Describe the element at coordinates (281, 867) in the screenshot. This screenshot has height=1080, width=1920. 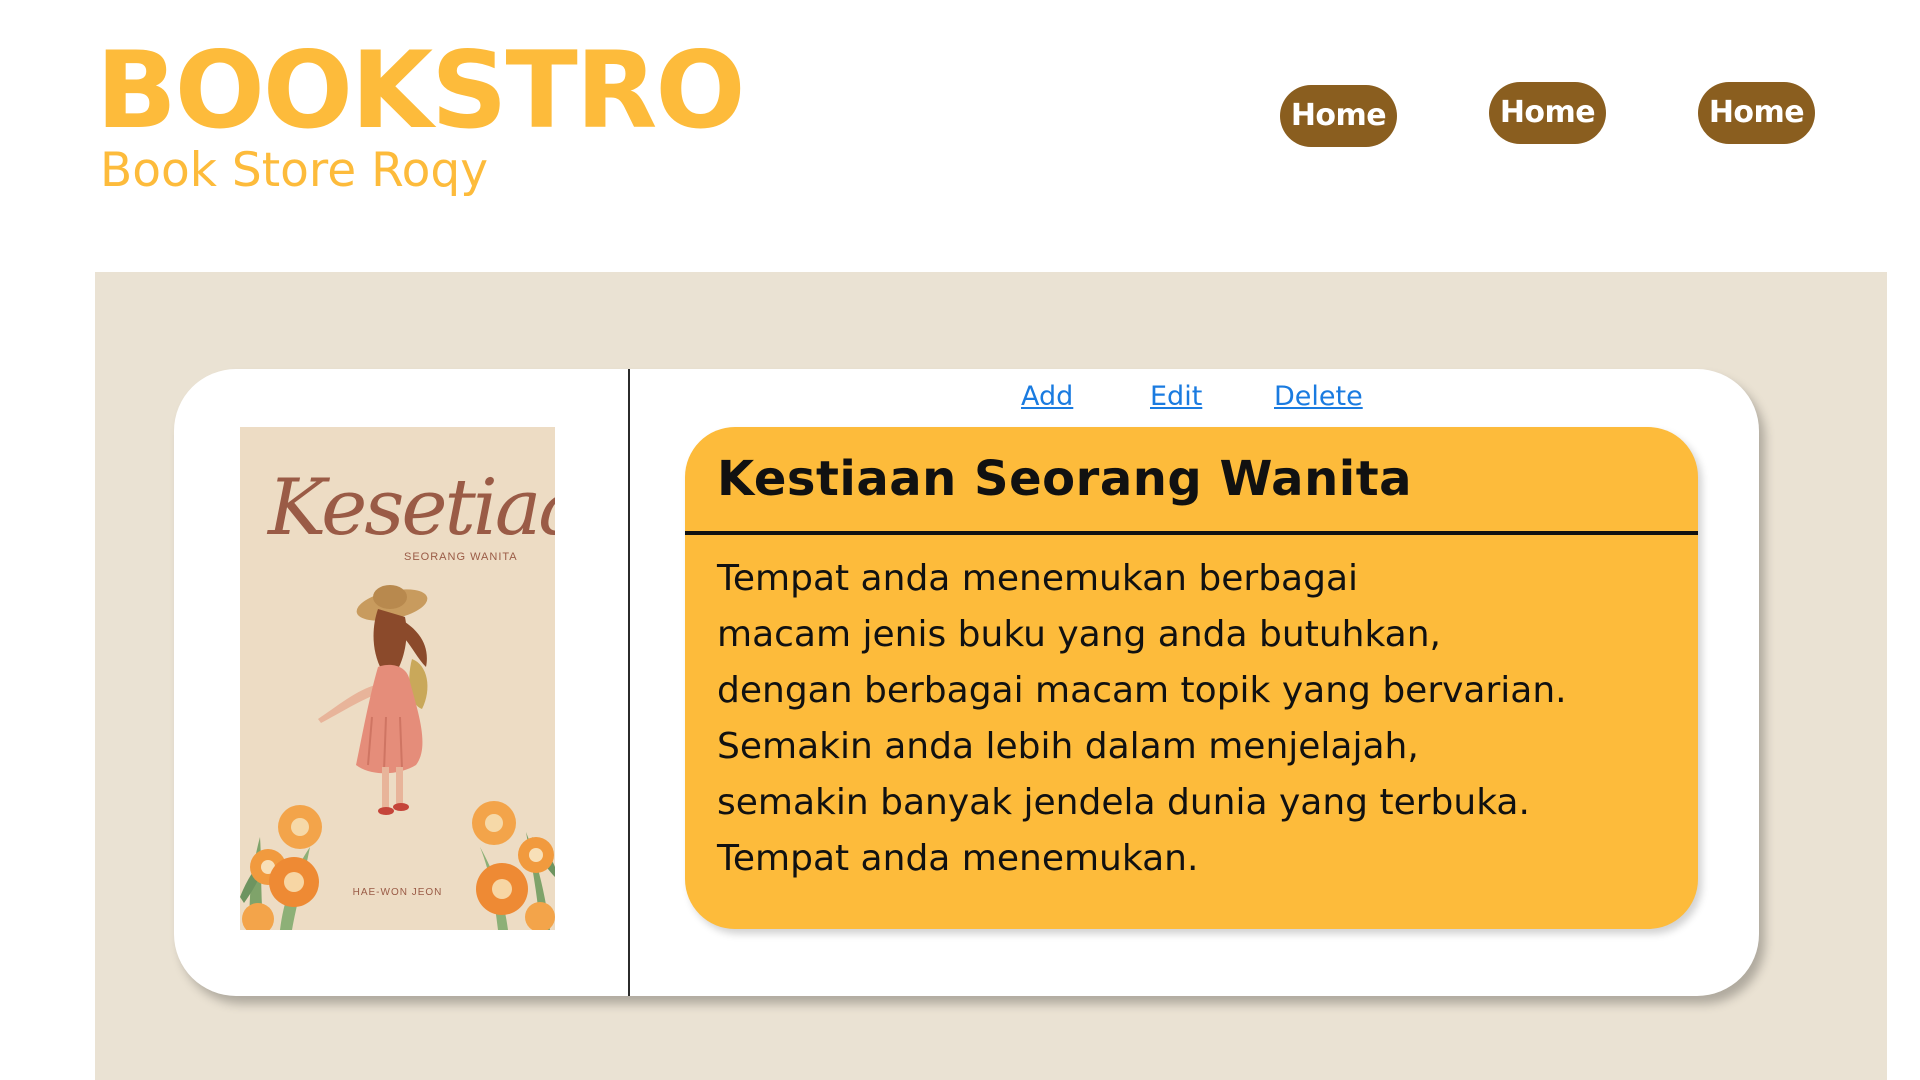
I see `flowers-left` at that location.